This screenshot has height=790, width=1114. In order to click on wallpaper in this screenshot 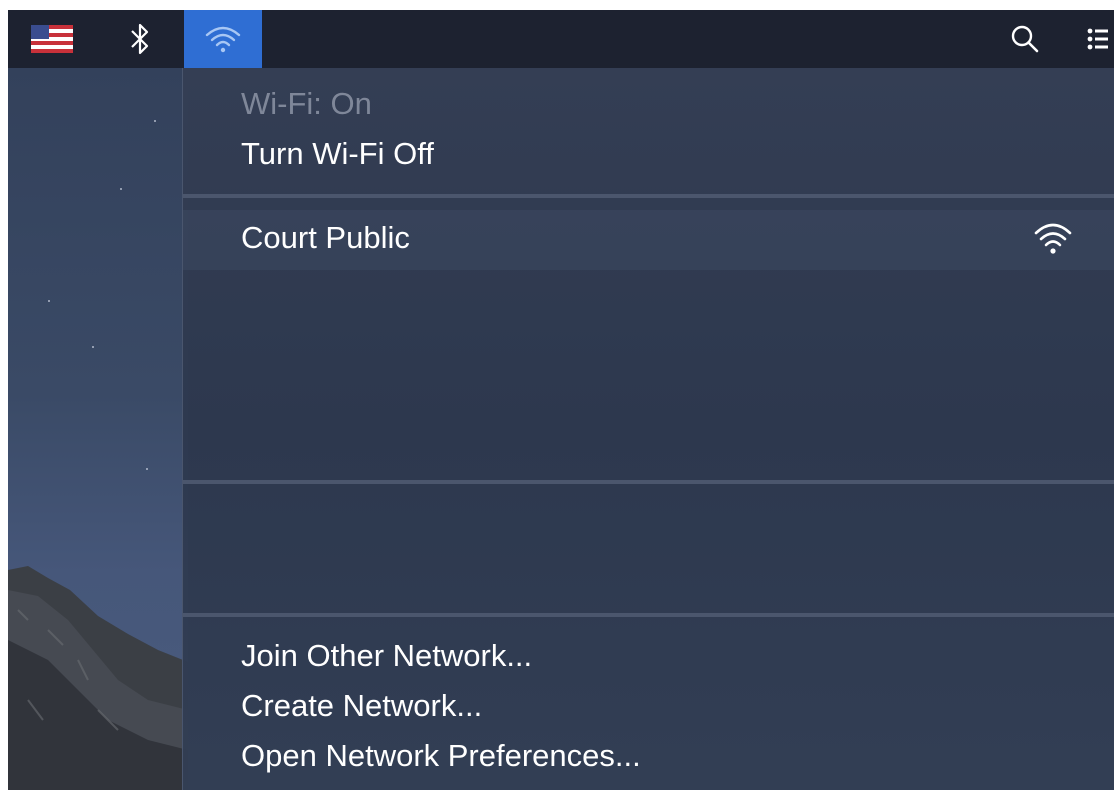, I will do `click(98, 429)`.